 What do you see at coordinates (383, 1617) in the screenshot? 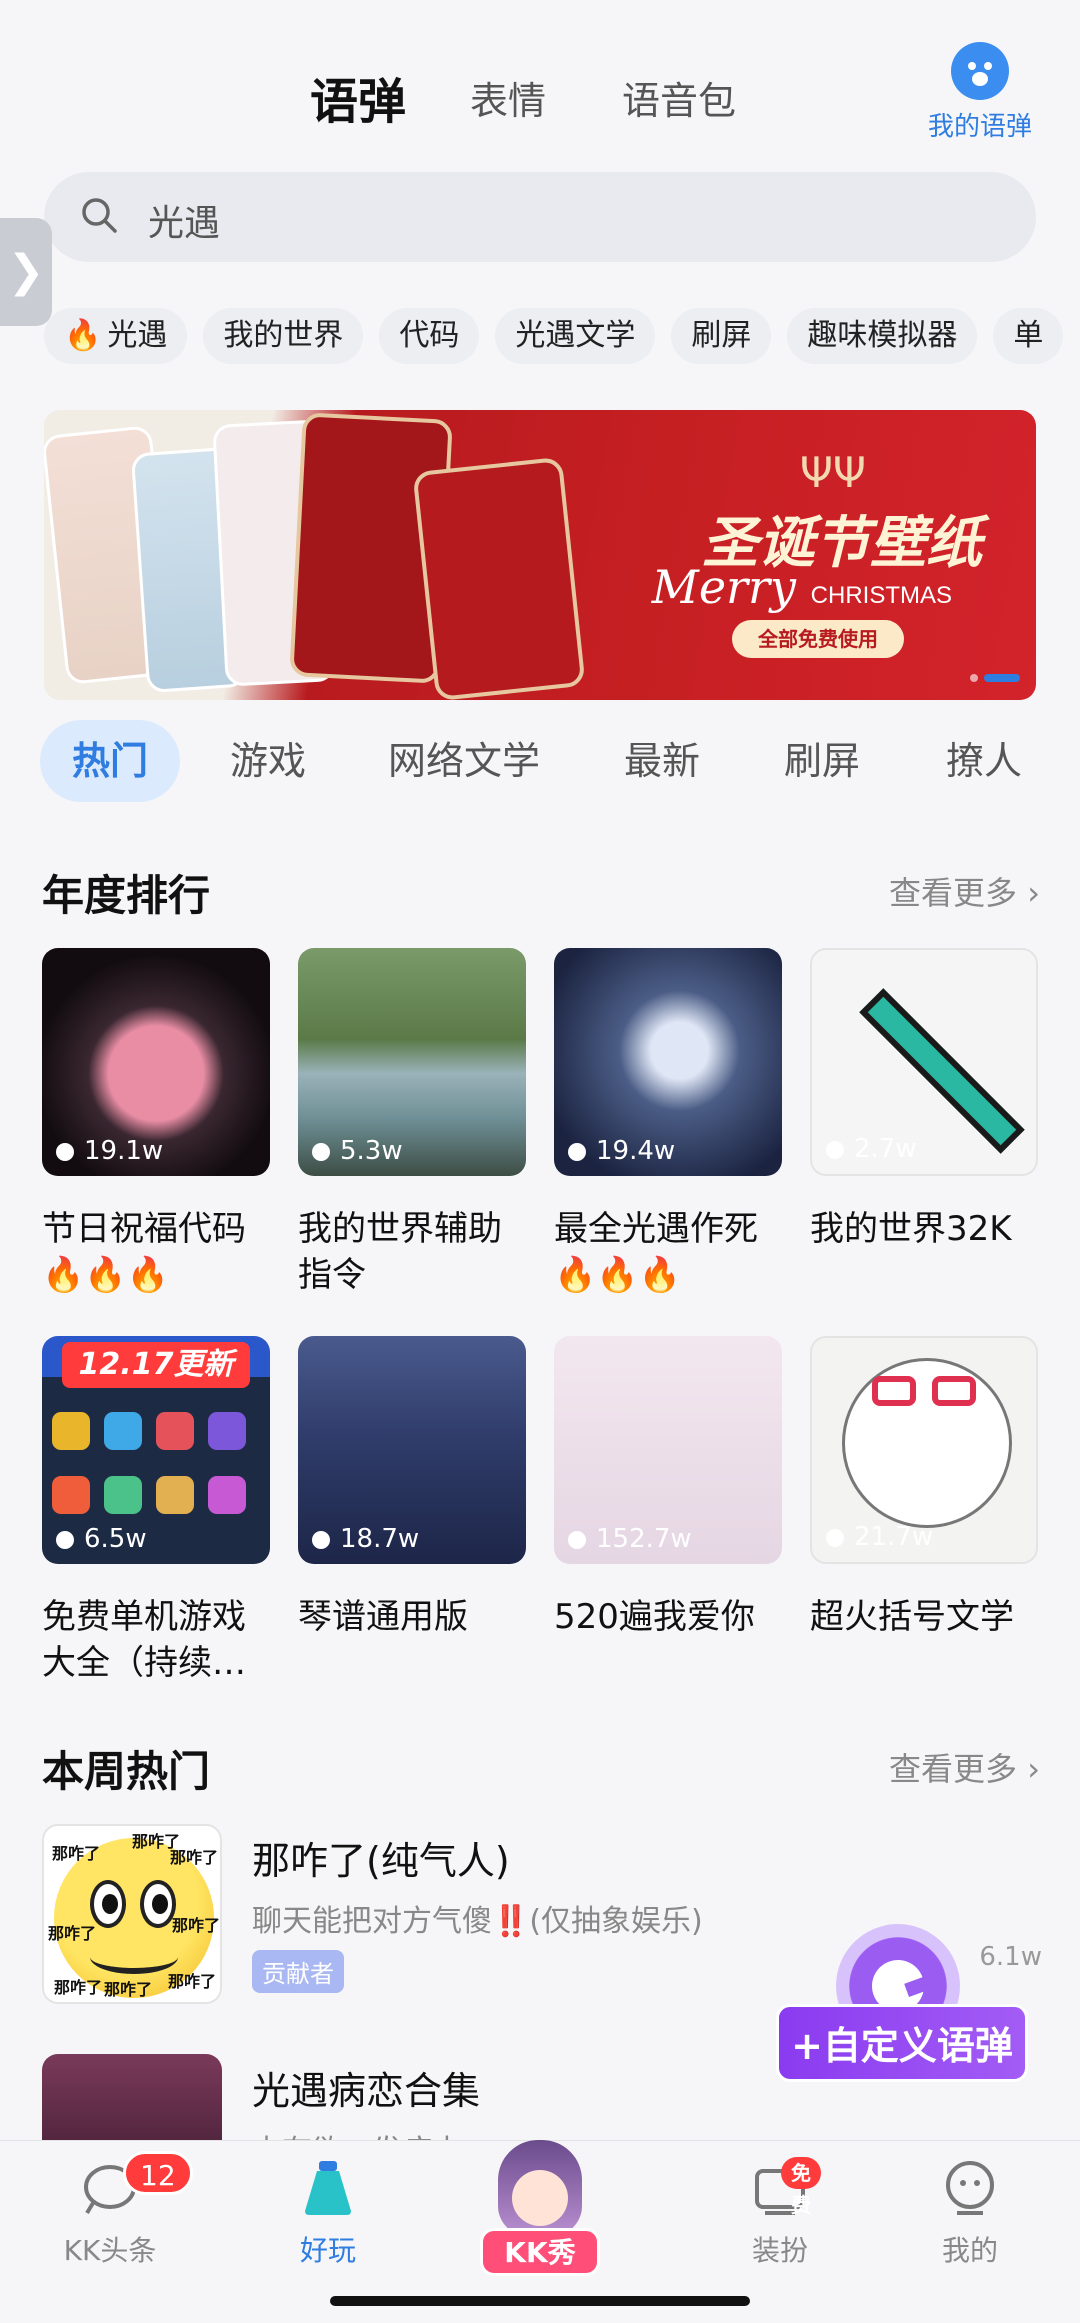
I see `item-name: 琴谱通用版` at bounding box center [383, 1617].